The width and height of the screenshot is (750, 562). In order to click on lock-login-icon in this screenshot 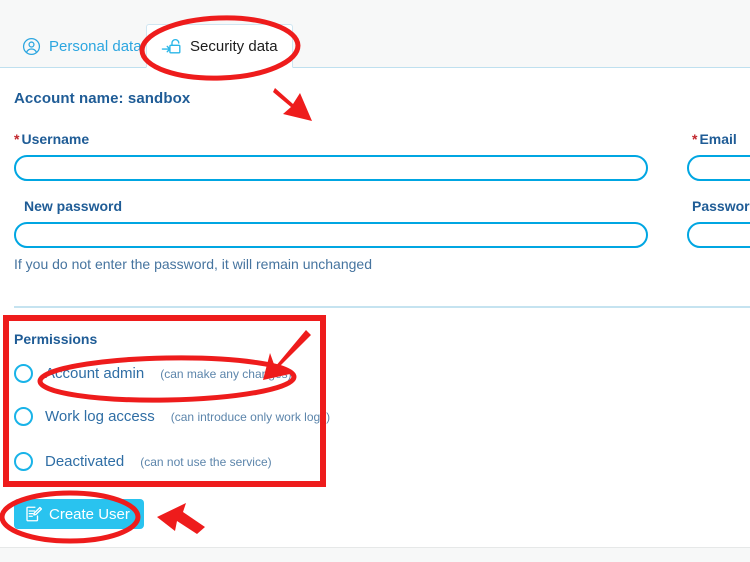, I will do `click(171, 46)`.